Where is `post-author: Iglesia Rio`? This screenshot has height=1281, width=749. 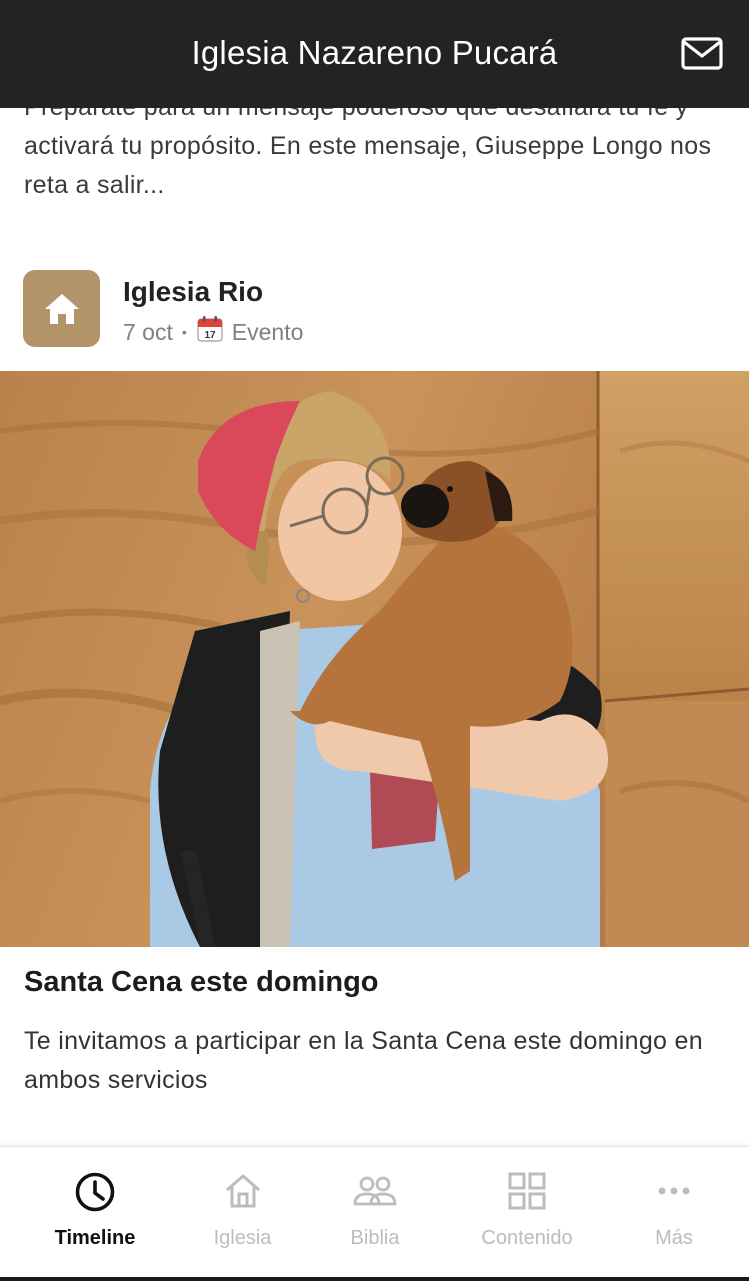 post-author: Iglesia Rio is located at coordinates (193, 292).